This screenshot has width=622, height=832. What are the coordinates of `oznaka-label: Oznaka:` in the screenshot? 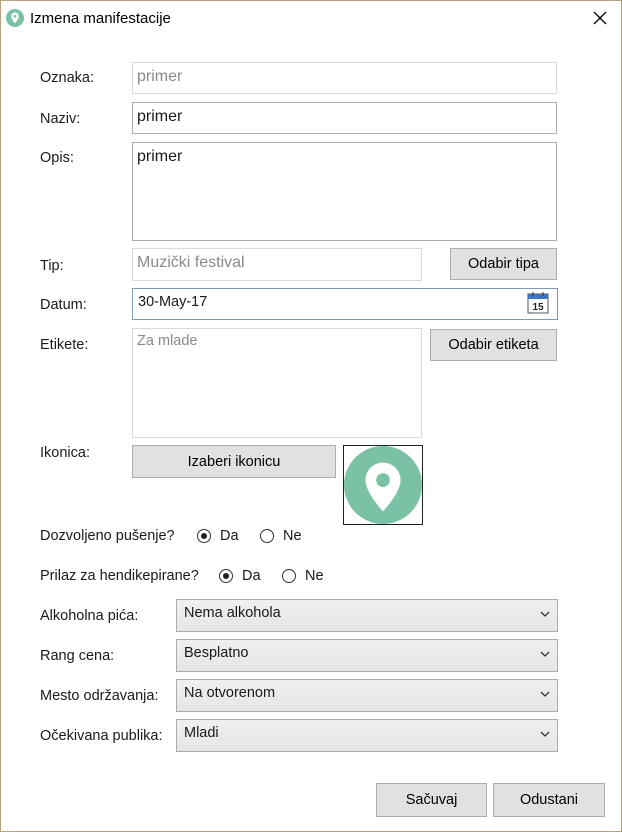 It's located at (67, 78).